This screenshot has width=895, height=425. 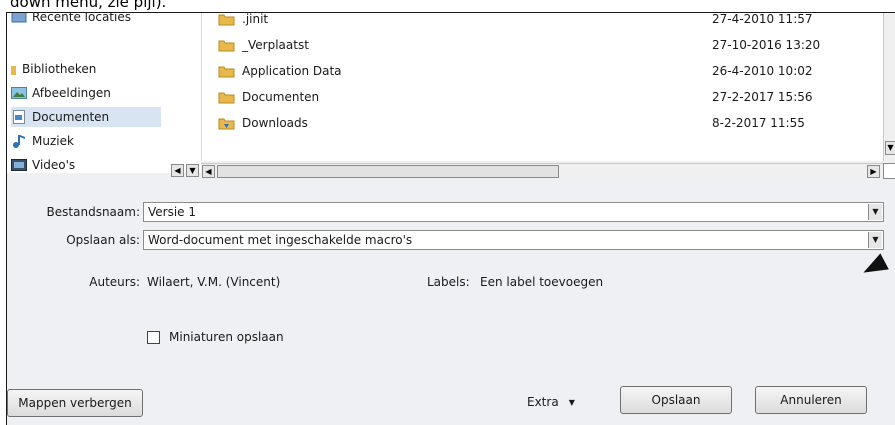 I want to click on document-caption-text: down menu, zie pijl)., so click(x=88, y=5).